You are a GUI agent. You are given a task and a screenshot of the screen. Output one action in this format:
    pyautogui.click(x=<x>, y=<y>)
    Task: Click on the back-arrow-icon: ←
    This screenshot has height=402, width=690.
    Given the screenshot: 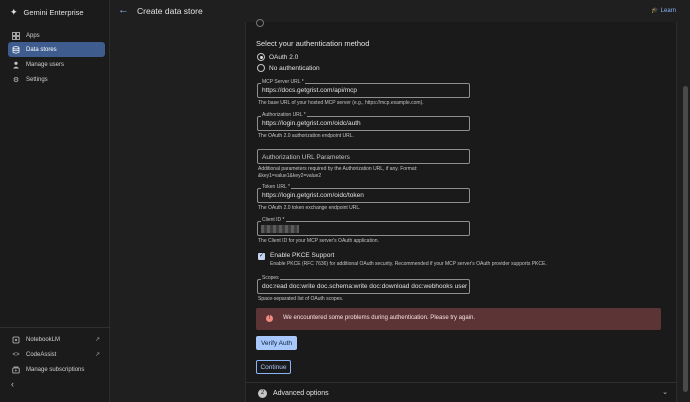 What is the action you would take?
    pyautogui.click(x=123, y=10)
    